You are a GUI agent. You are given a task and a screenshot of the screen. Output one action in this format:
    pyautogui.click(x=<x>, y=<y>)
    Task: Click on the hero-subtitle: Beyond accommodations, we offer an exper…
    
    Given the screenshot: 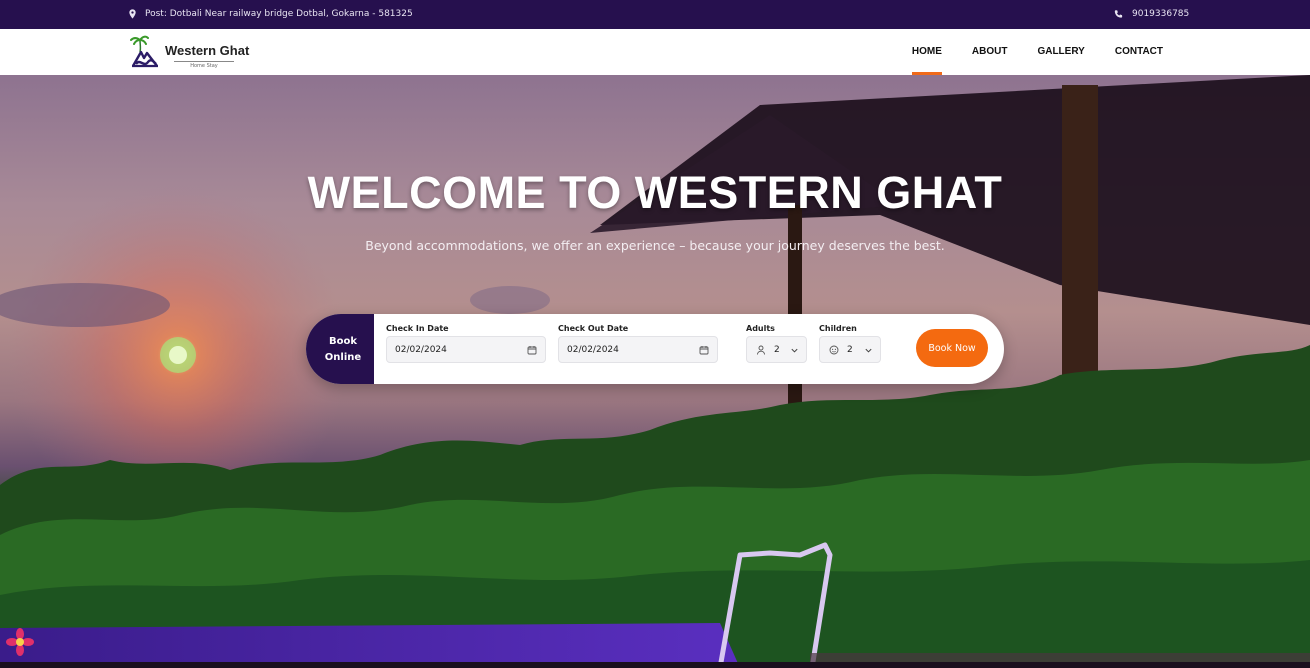 What is the action you would take?
    pyautogui.click(x=655, y=245)
    